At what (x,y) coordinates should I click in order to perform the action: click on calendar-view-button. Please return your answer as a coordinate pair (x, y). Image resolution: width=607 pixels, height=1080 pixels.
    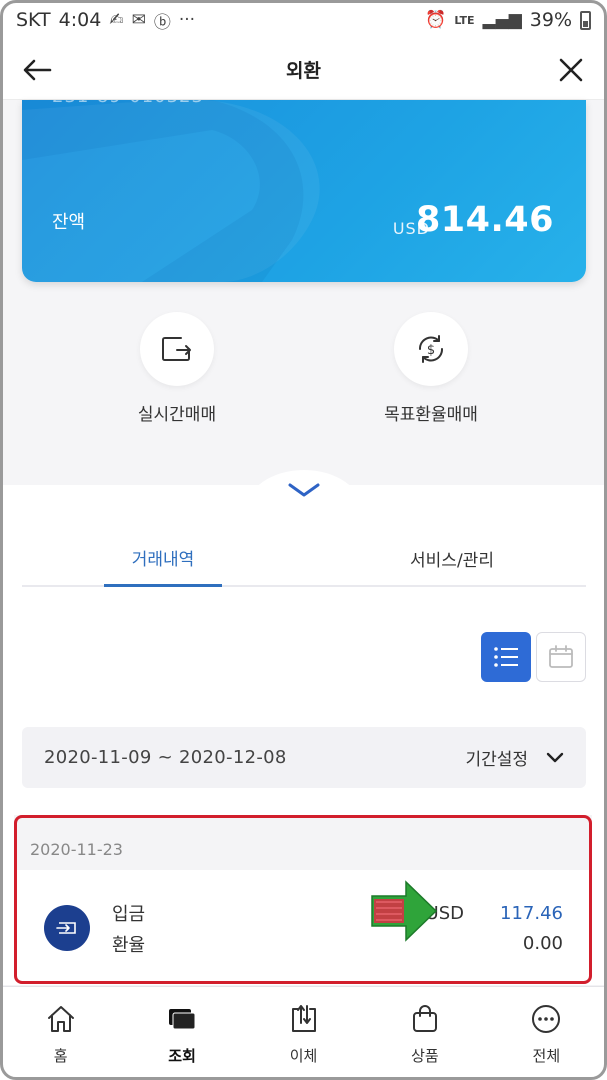
    Looking at the image, I should click on (561, 657).